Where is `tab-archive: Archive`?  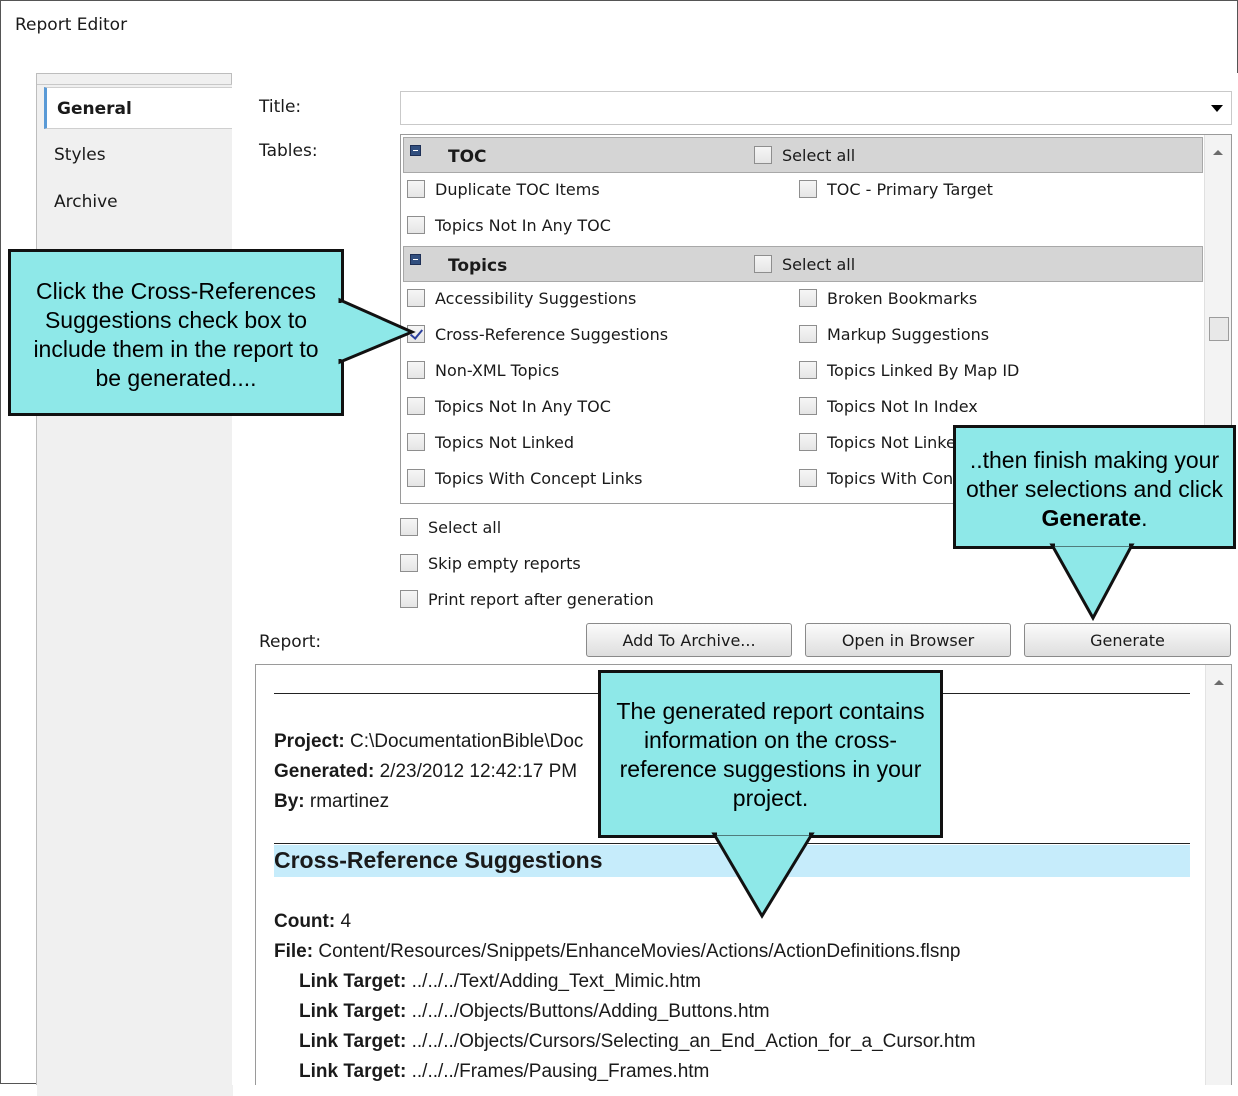
tab-archive: Archive is located at coordinates (138, 202).